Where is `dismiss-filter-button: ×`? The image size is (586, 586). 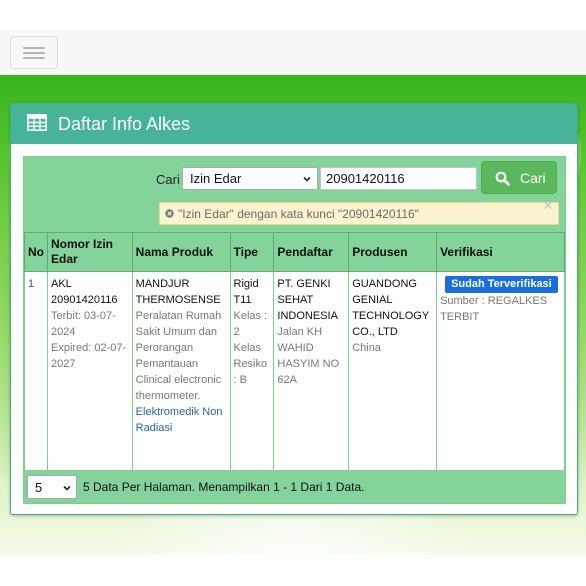
dismiss-filter-button: × is located at coordinates (548, 205).